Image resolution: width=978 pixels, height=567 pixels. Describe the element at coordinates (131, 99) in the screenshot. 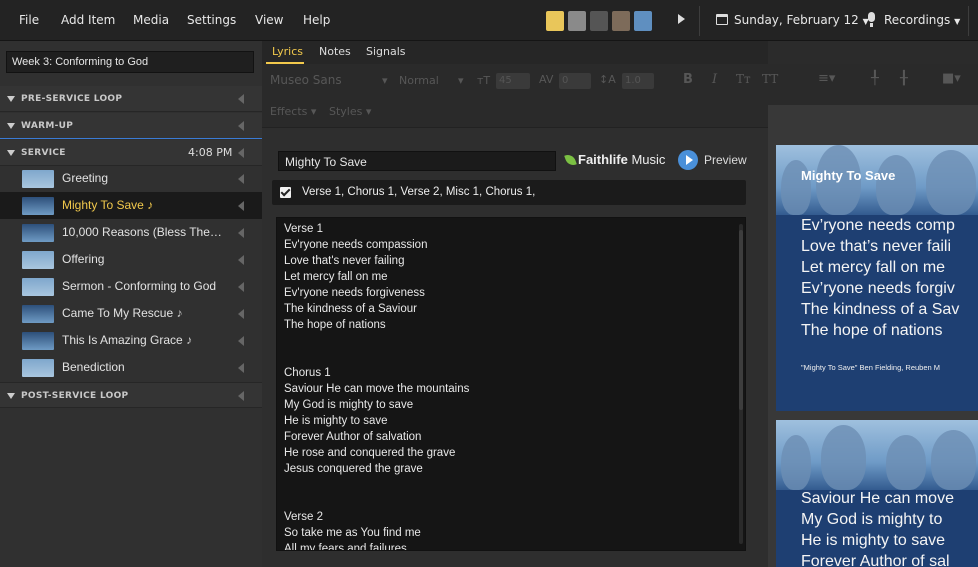

I see `section-pre-service-loop: PRE-SERVICE LOOP` at that location.